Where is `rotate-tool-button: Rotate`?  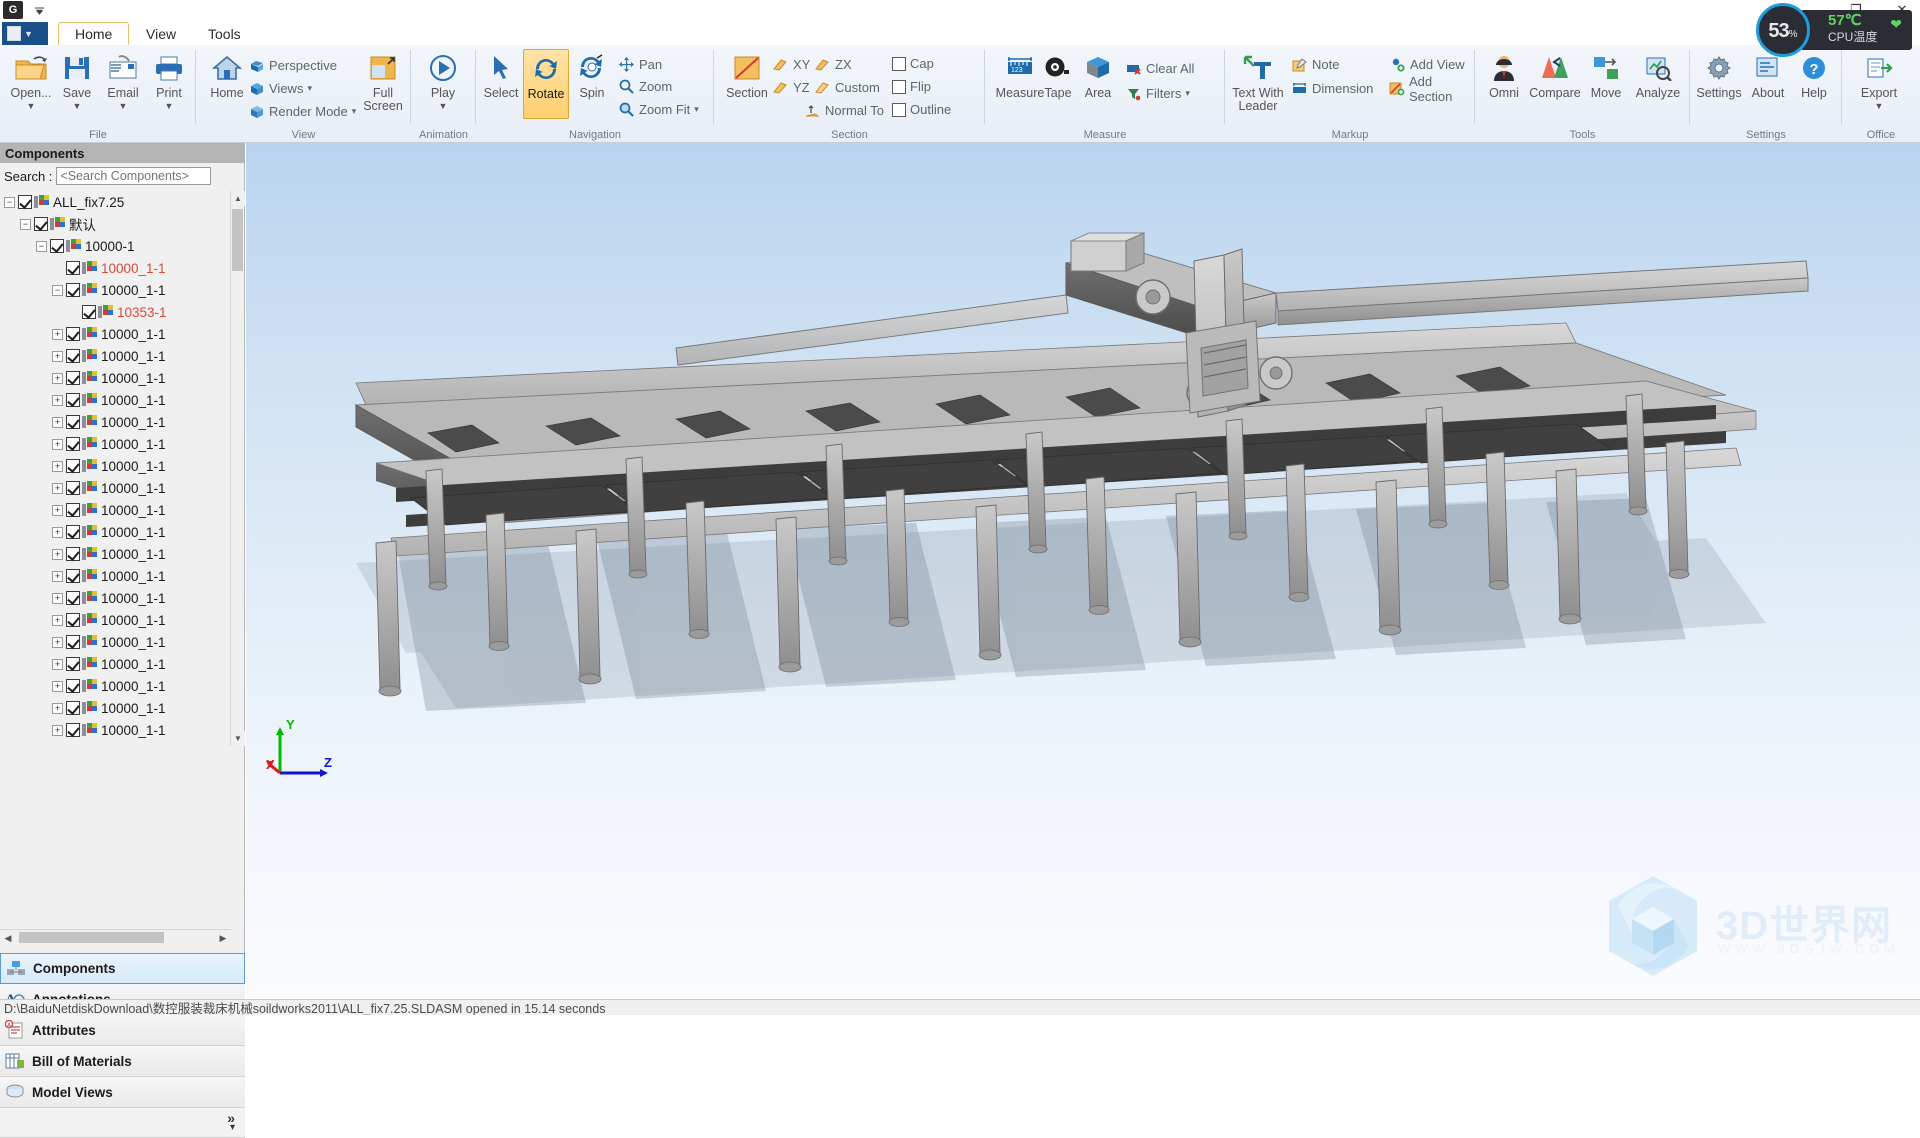 rotate-tool-button: Rotate is located at coordinates (546, 84).